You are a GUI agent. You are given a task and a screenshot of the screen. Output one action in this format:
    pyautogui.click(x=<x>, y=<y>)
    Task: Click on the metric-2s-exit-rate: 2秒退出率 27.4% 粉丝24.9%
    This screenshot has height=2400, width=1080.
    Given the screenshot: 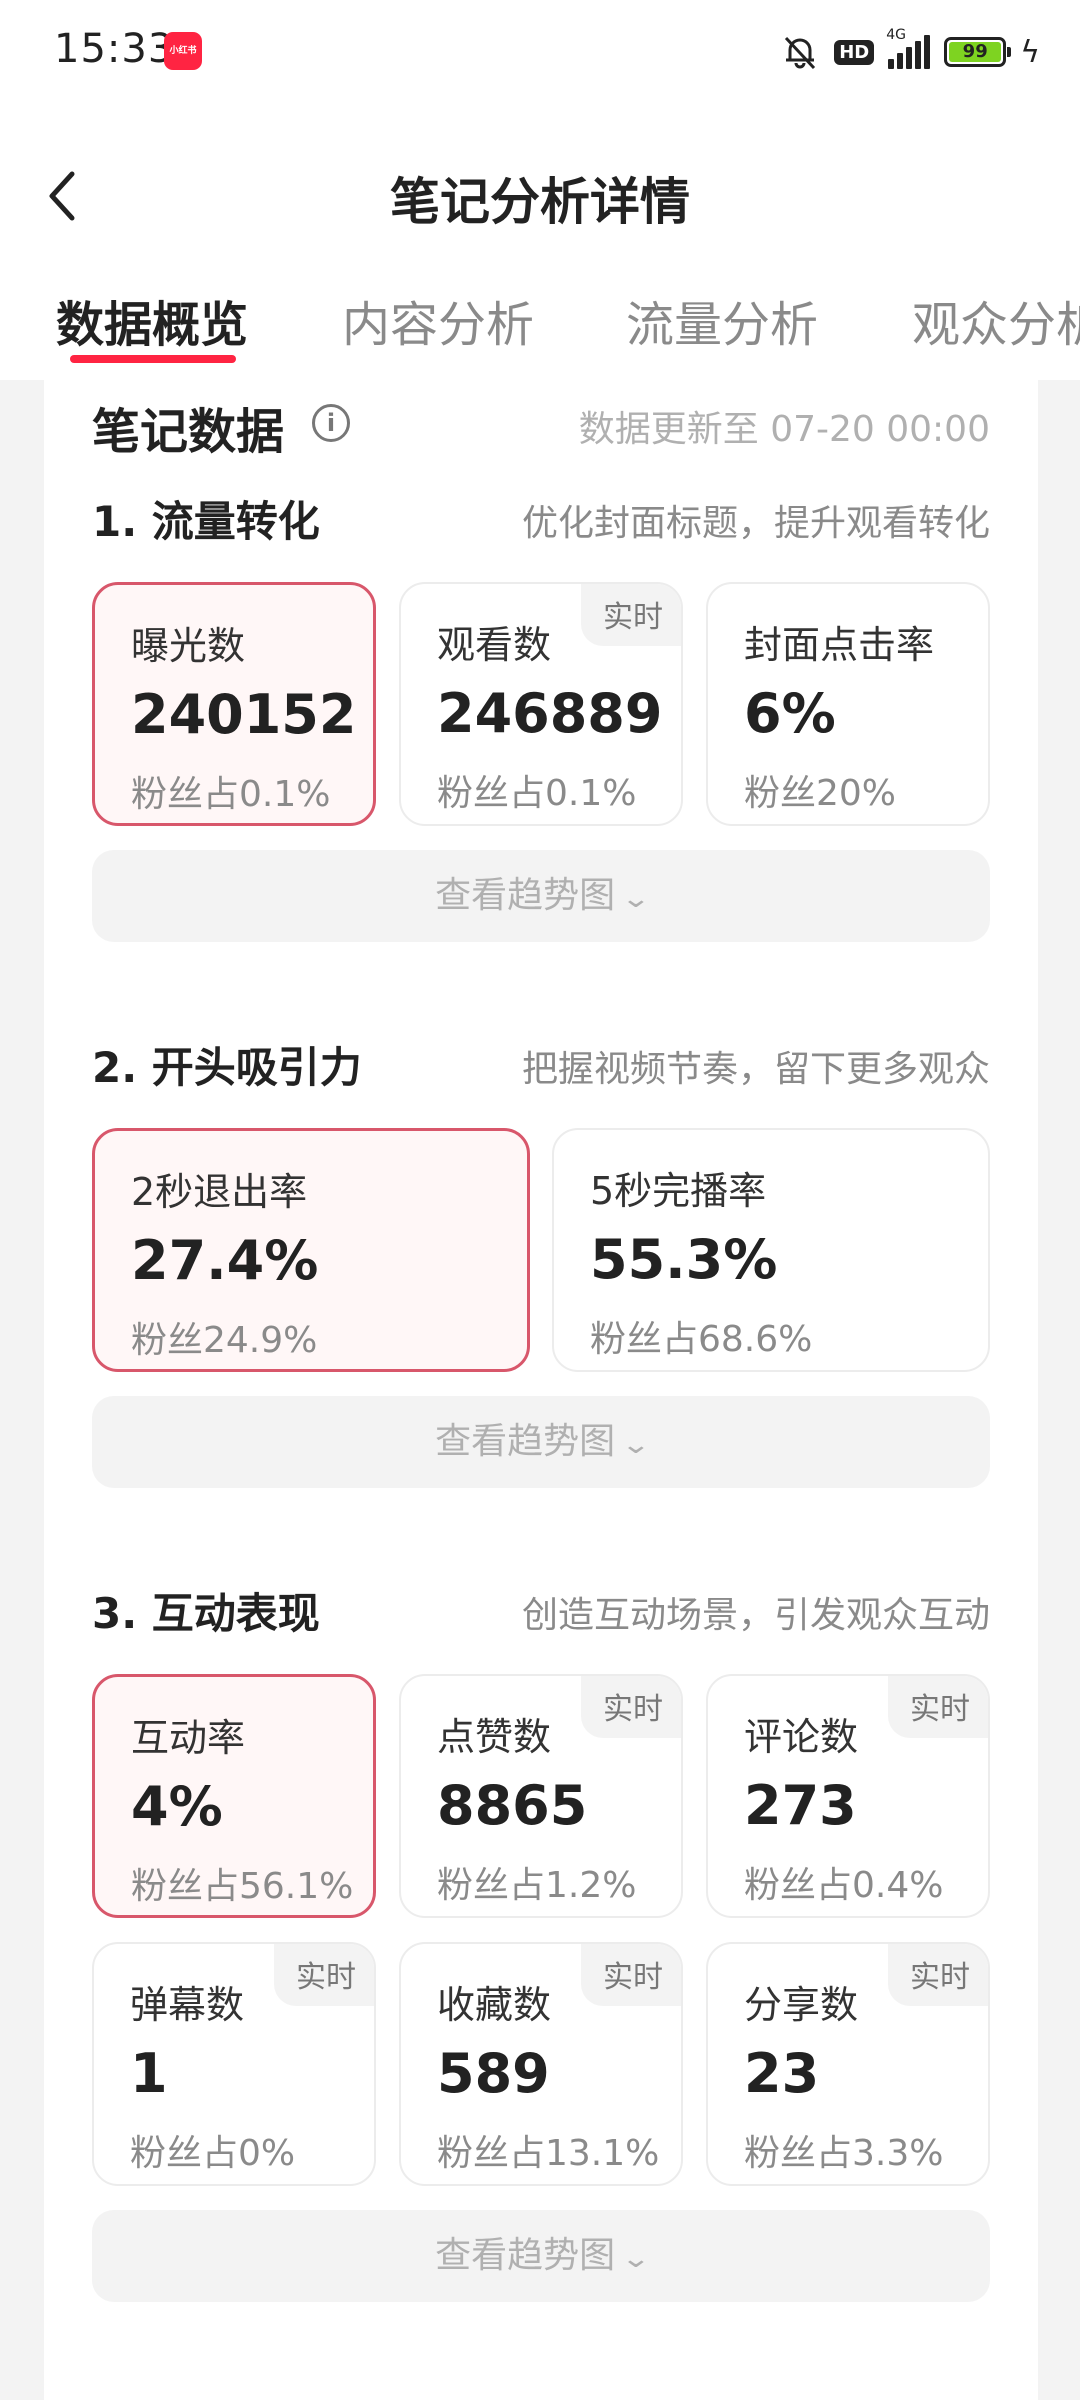 What is the action you would take?
    pyautogui.click(x=311, y=1250)
    